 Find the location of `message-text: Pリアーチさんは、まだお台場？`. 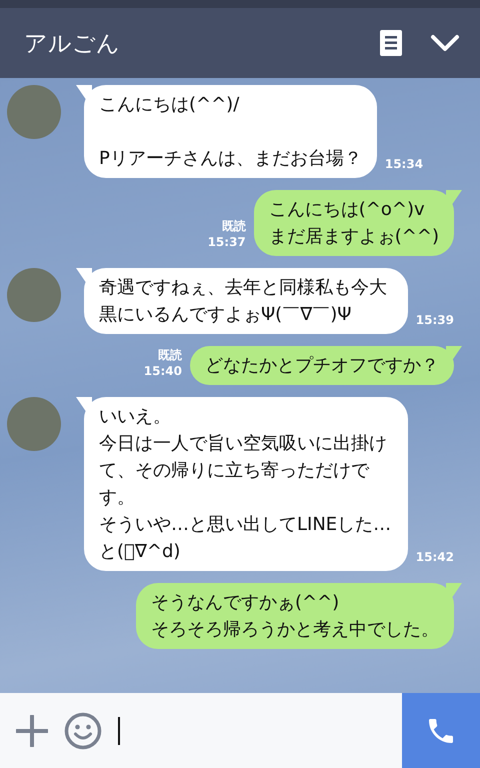

message-text: Pリアーチさんは、まだお台場？ is located at coordinates (230, 159).